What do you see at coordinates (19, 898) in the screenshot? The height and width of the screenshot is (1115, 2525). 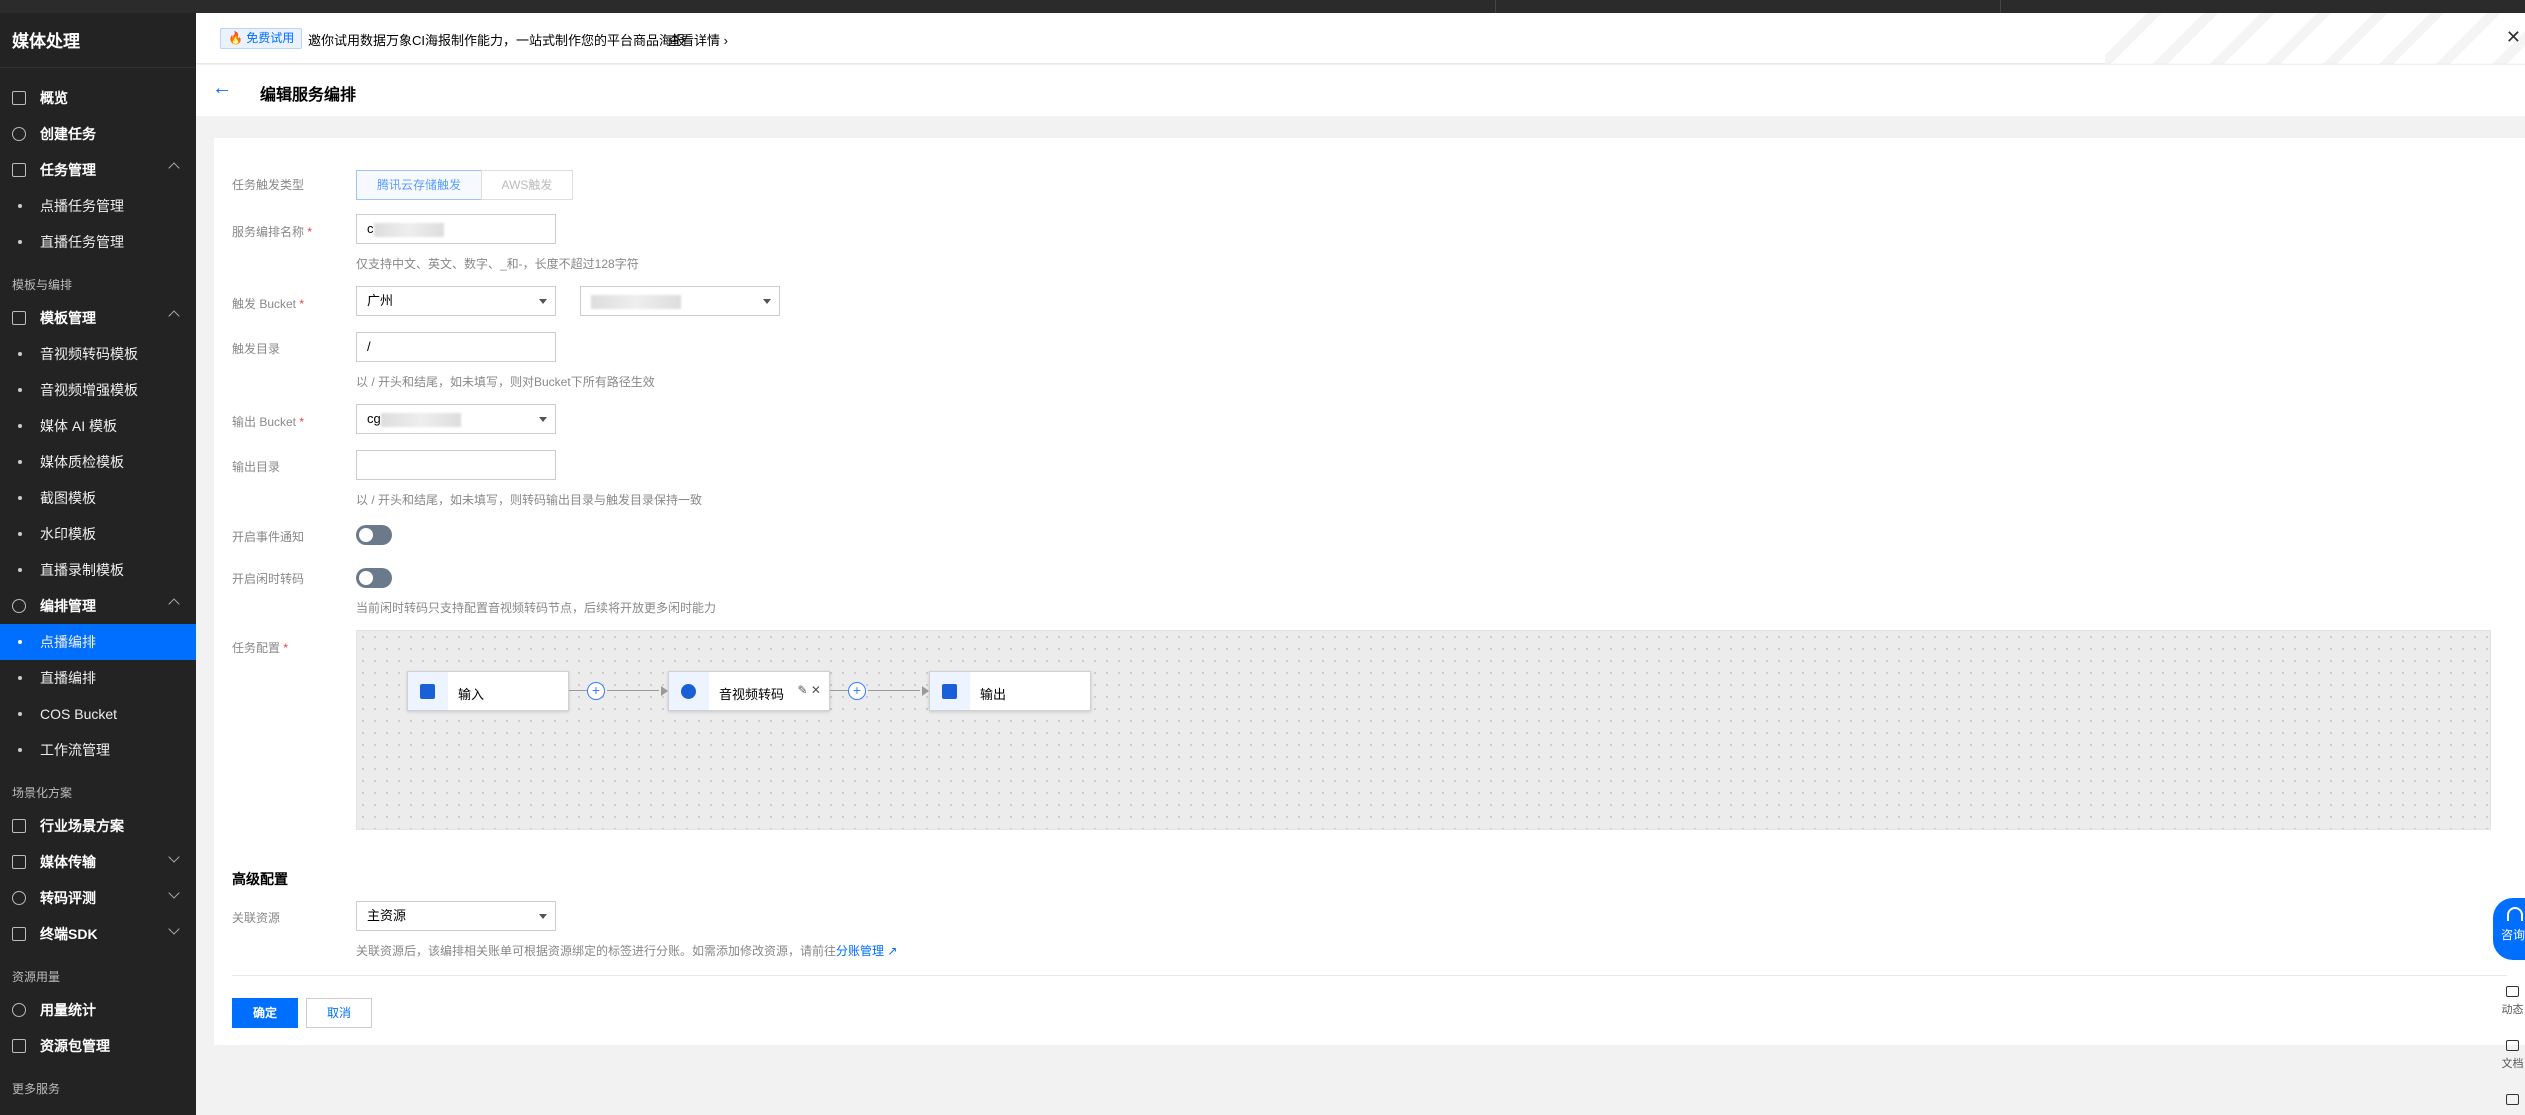 I see `eval-icon` at bounding box center [19, 898].